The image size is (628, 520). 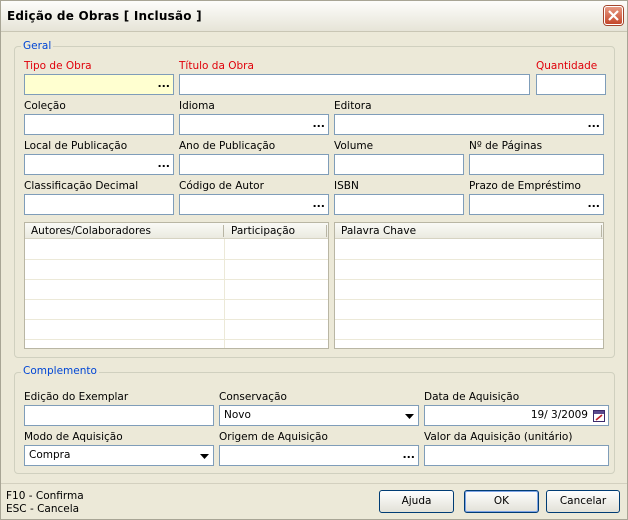 I want to click on close-icon, so click(x=613, y=15).